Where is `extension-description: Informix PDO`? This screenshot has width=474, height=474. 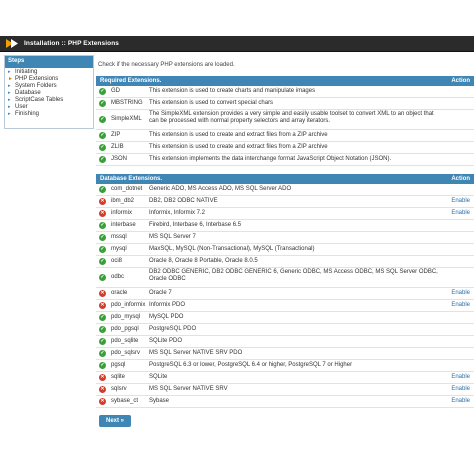 extension-description: Informix PDO is located at coordinates (167, 305).